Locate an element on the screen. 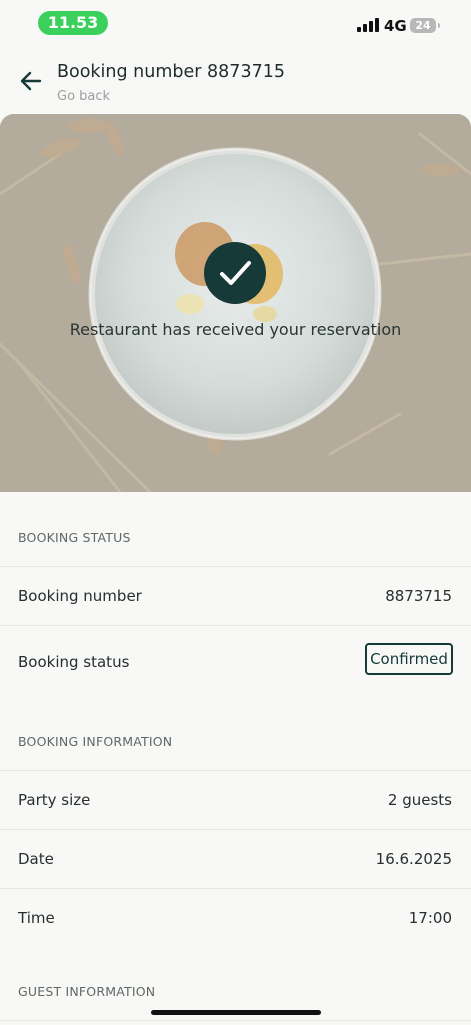 The image size is (471, 1025). guest-information-divider is located at coordinates (235, 1022).